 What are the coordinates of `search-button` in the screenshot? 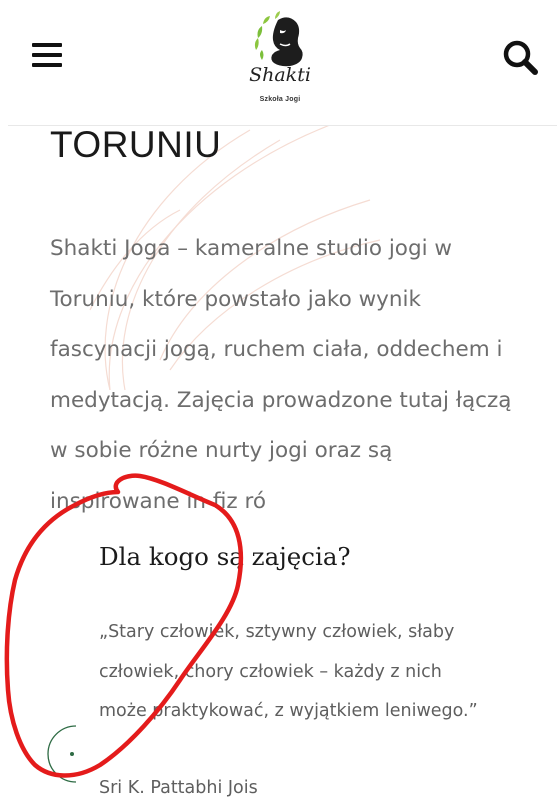 It's located at (520, 58).